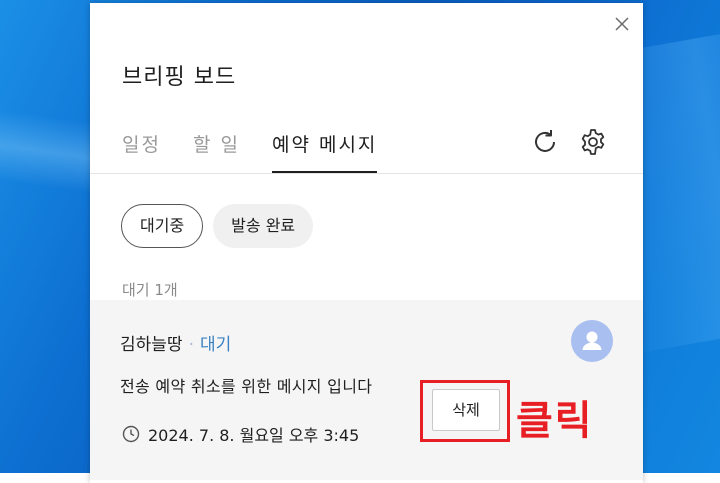 The width and height of the screenshot is (720, 483). What do you see at coordinates (215, 345) in the screenshot?
I see `message-status: 대기` at bounding box center [215, 345].